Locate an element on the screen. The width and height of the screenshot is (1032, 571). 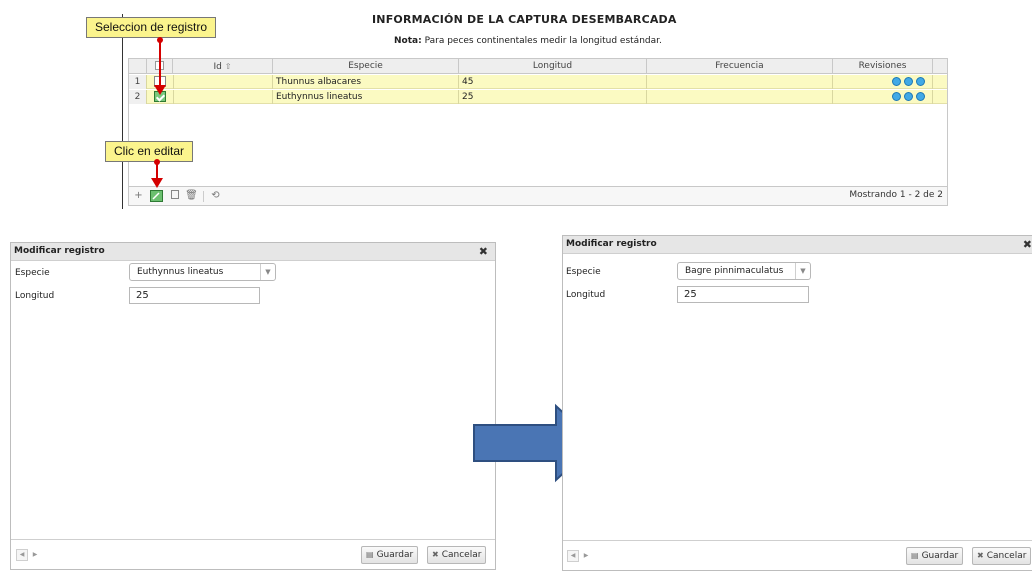
species-select: Bagre pinnimaculatus ▼ is located at coordinates (744, 271).